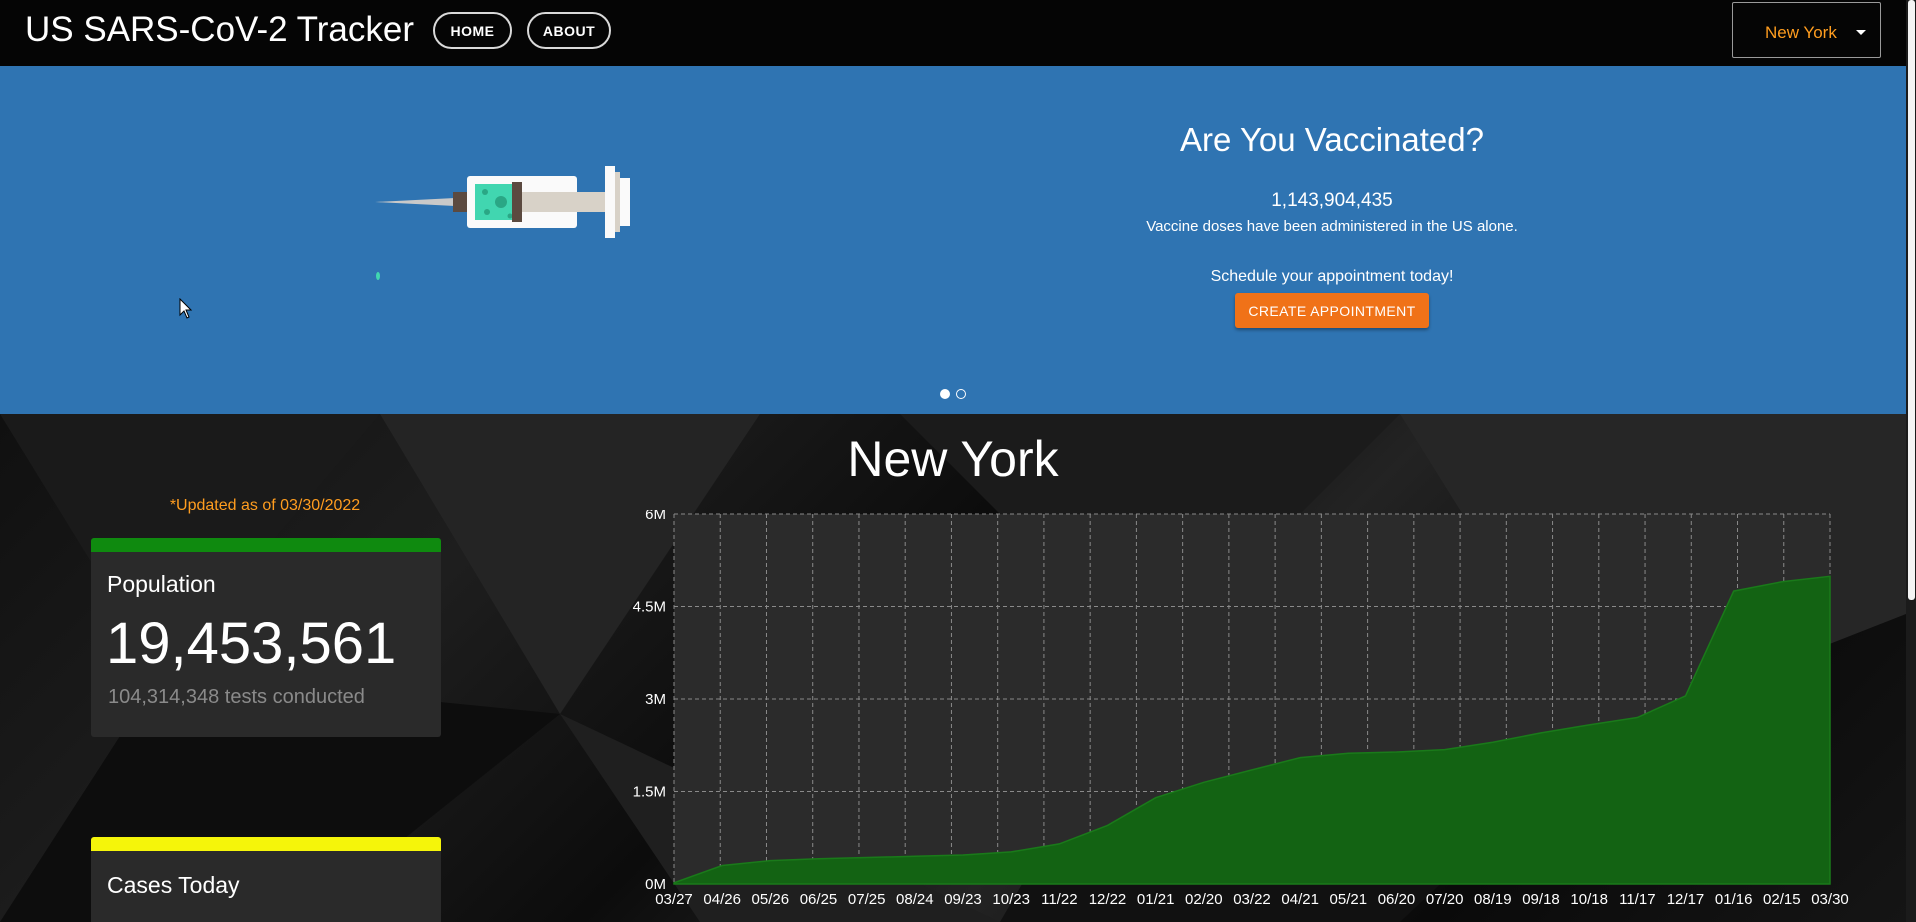  I want to click on mouse-cursor-icon, so click(186, 308).